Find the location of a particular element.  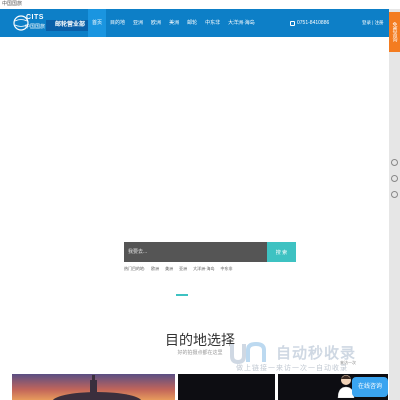

hill-shape is located at coordinates (97, 396).